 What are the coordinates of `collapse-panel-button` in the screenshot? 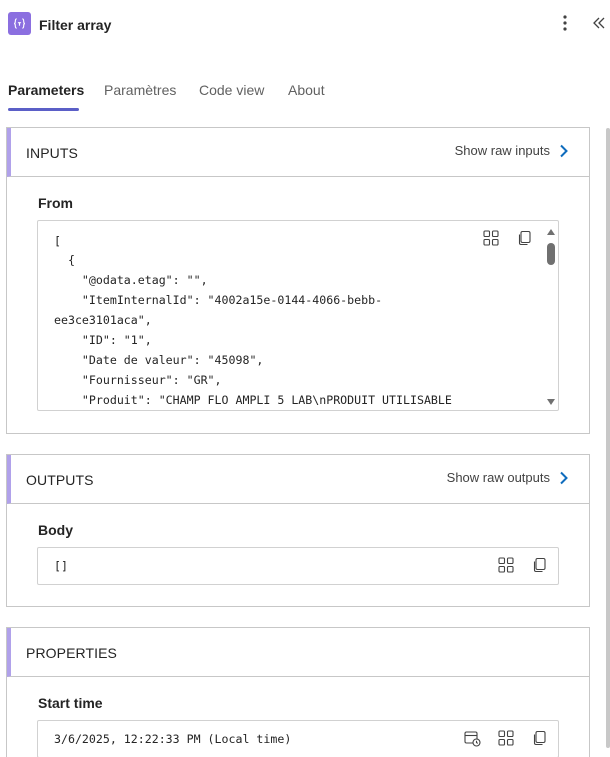 It's located at (599, 23).